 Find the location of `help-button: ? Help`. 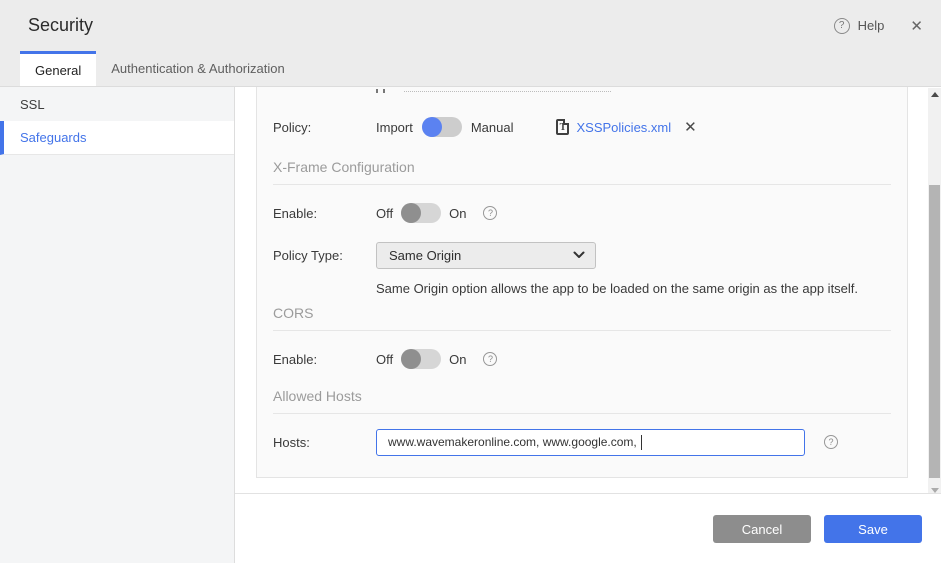

help-button: ? Help is located at coordinates (859, 25).